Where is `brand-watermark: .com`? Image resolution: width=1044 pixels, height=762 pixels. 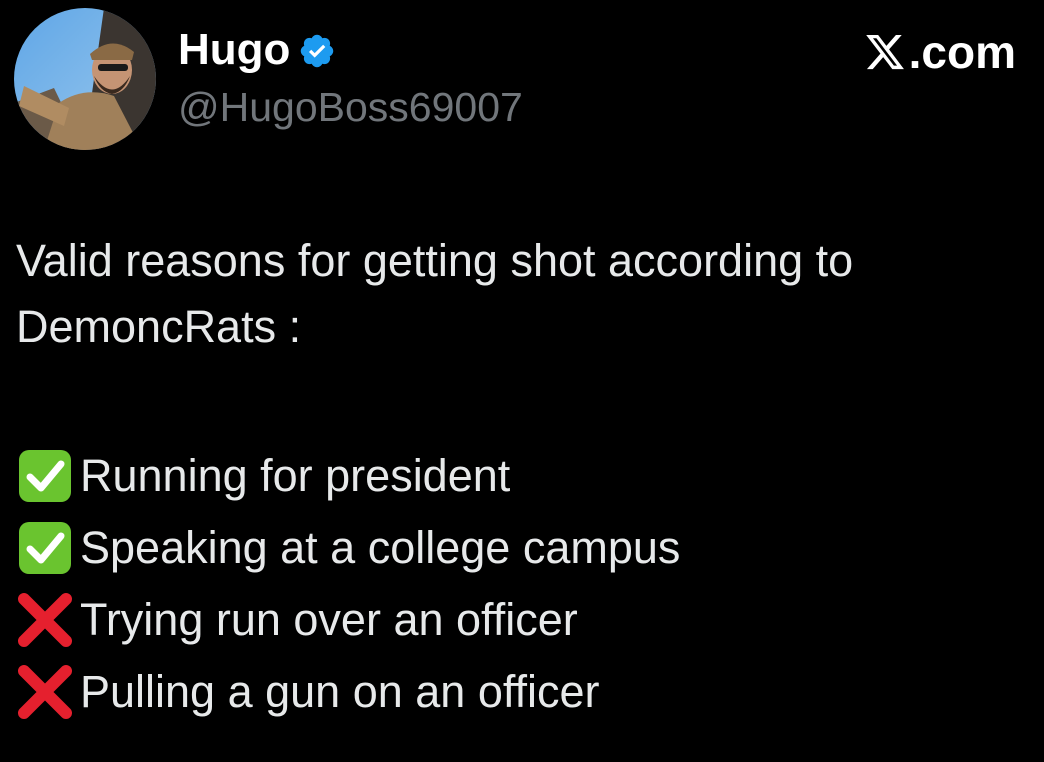 brand-watermark: .com is located at coordinates (939, 52).